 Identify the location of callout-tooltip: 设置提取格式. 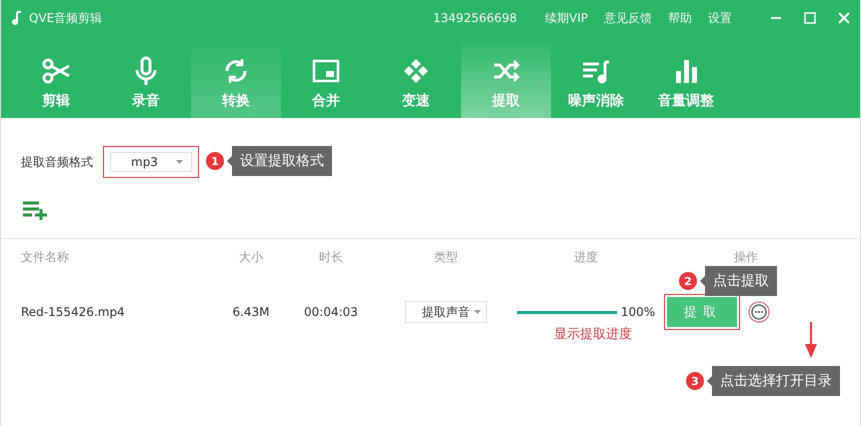
(279, 161).